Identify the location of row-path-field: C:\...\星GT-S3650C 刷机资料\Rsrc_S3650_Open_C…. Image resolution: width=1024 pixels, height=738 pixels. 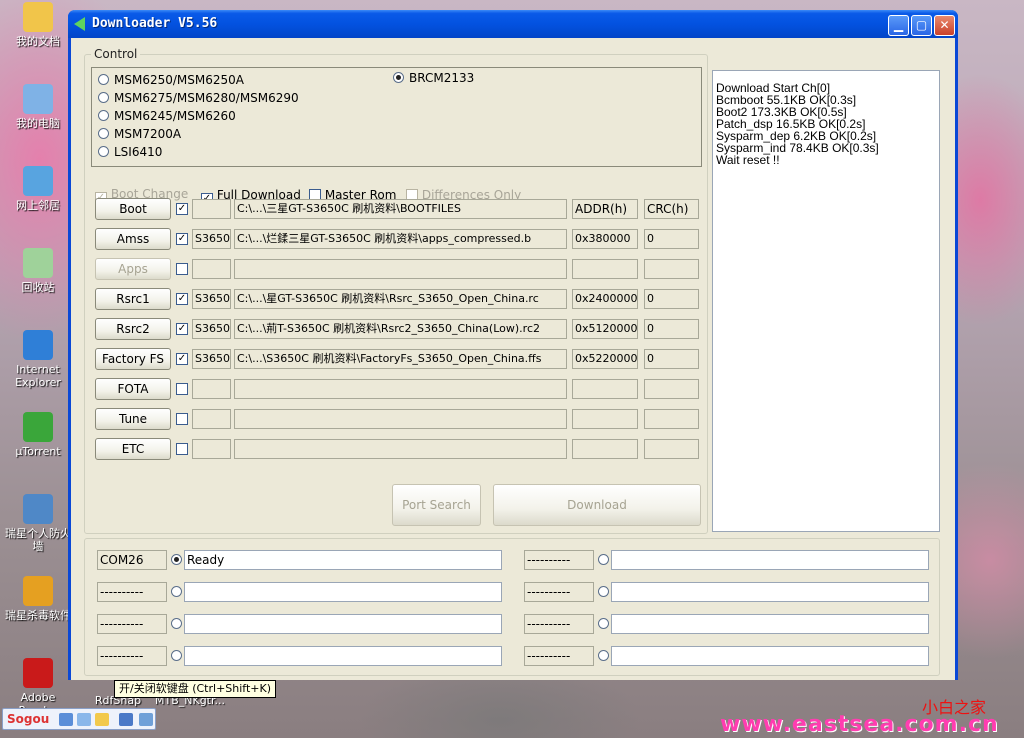
(400, 299).